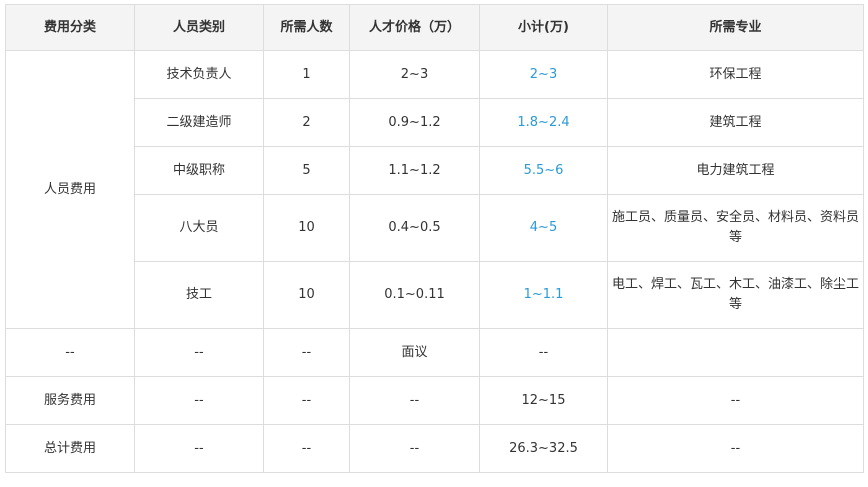  Describe the element at coordinates (543, 228) in the screenshot. I see `personnel-subtotal: 4~5` at that location.